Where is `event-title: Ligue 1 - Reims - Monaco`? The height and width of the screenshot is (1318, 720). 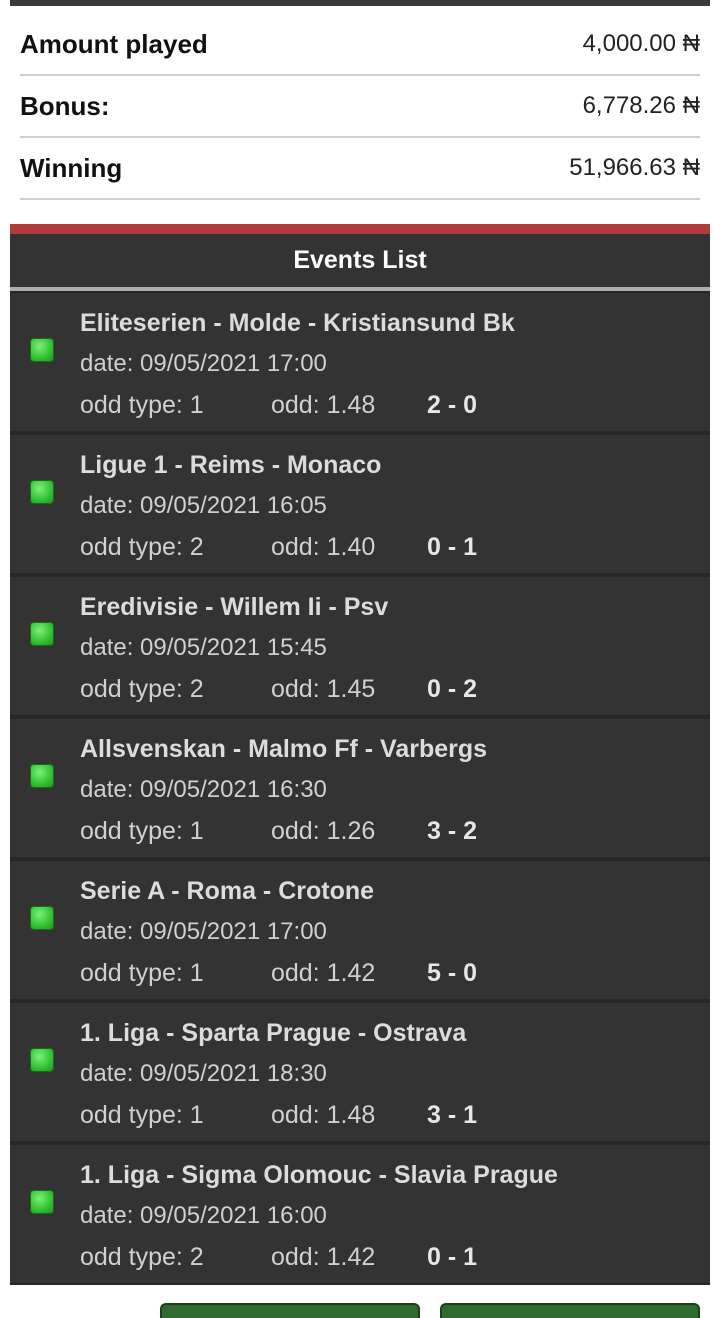 event-title: Ligue 1 - Reims - Monaco is located at coordinates (231, 465).